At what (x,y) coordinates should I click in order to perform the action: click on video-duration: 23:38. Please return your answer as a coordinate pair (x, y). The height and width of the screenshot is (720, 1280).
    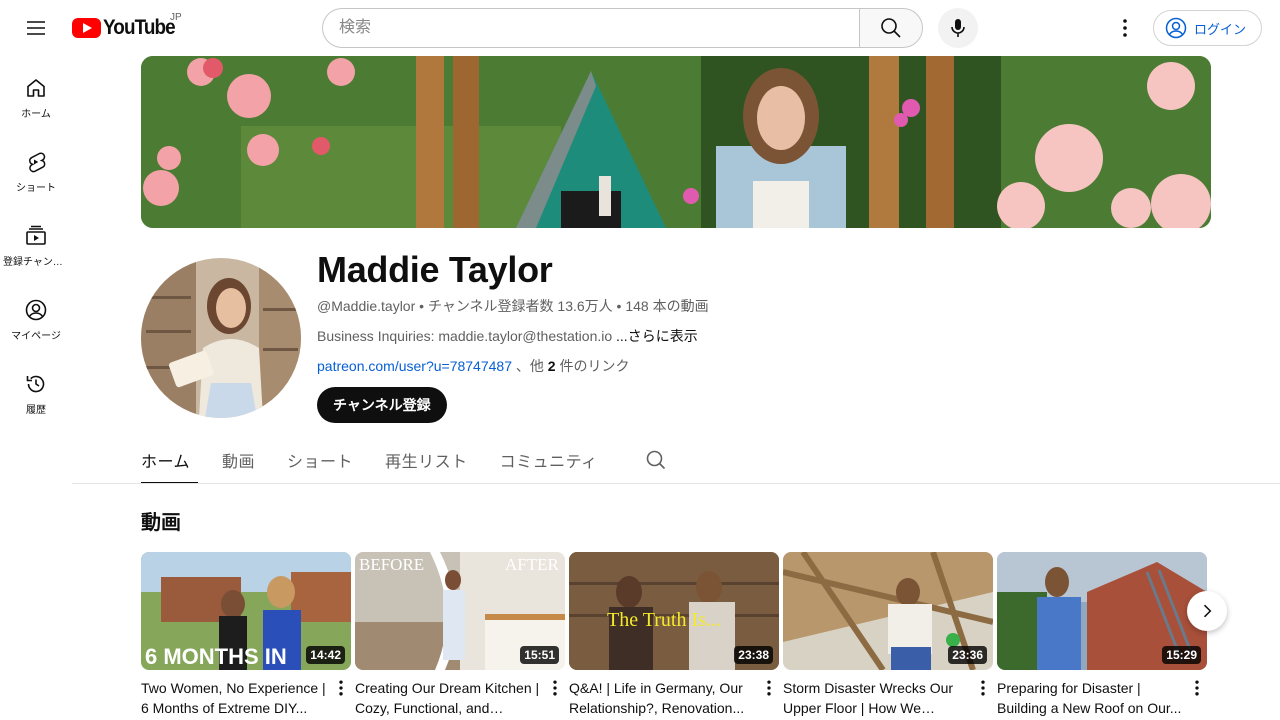
    Looking at the image, I should click on (753, 655).